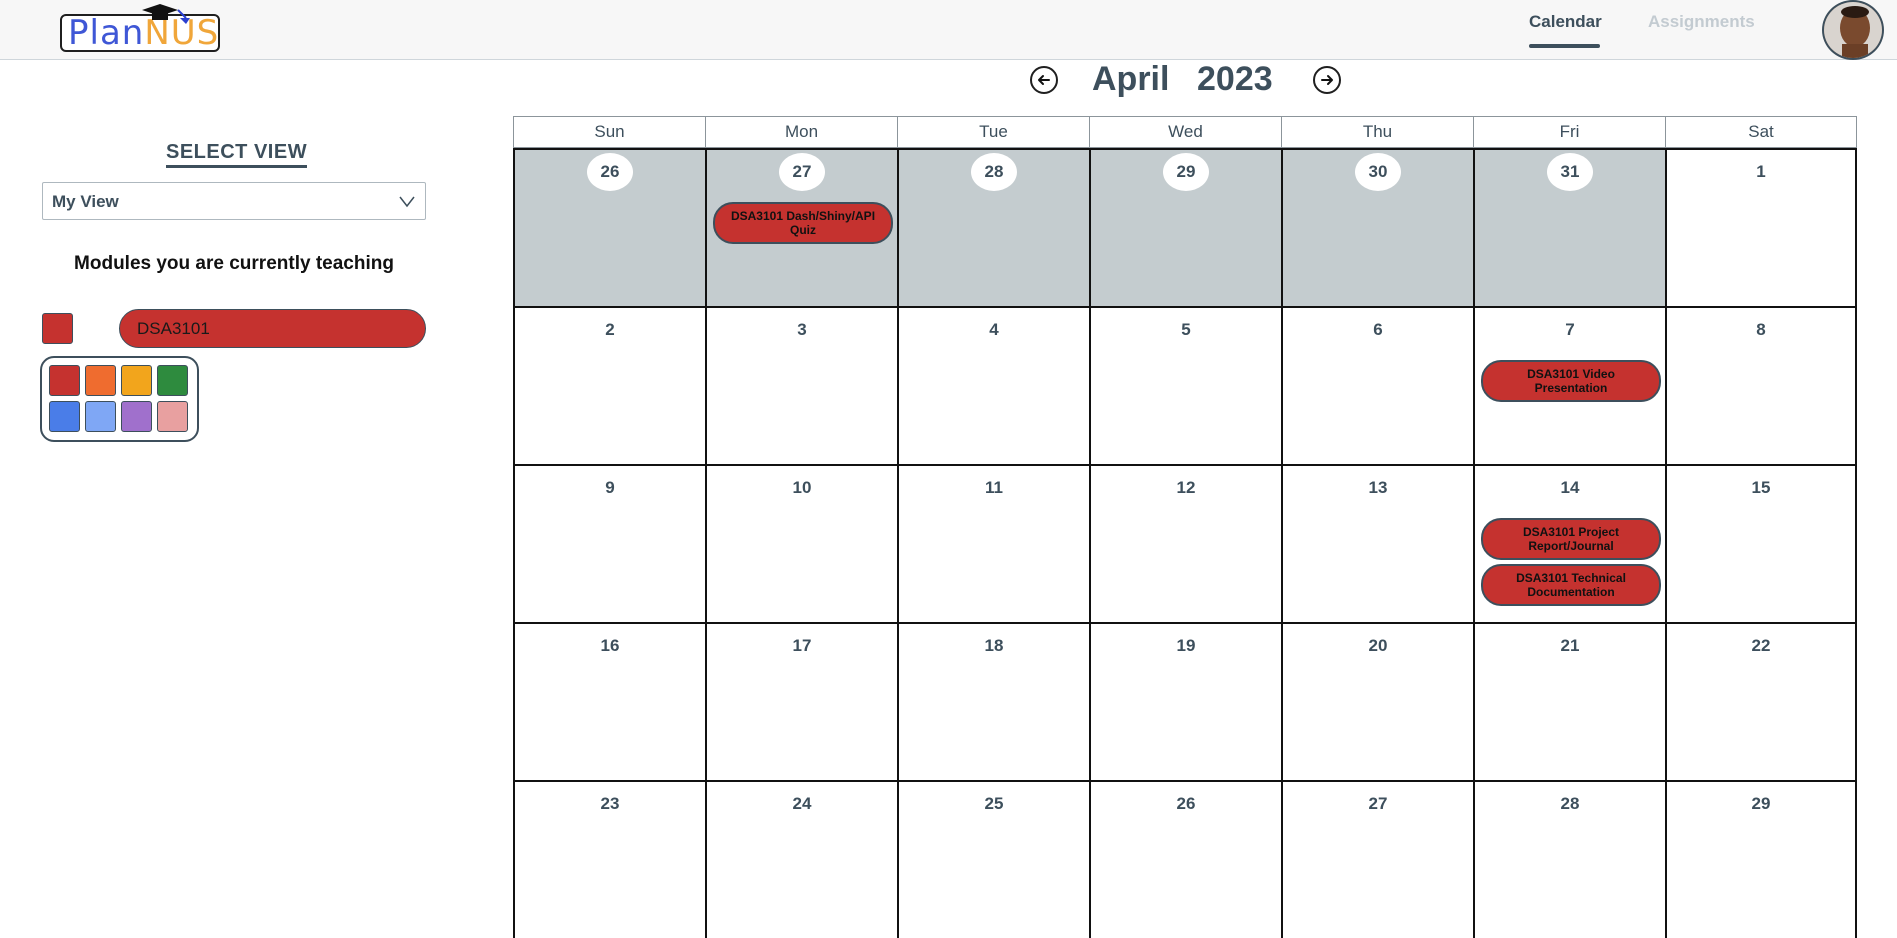  What do you see at coordinates (1761, 330) in the screenshot?
I see `day-number: 8` at bounding box center [1761, 330].